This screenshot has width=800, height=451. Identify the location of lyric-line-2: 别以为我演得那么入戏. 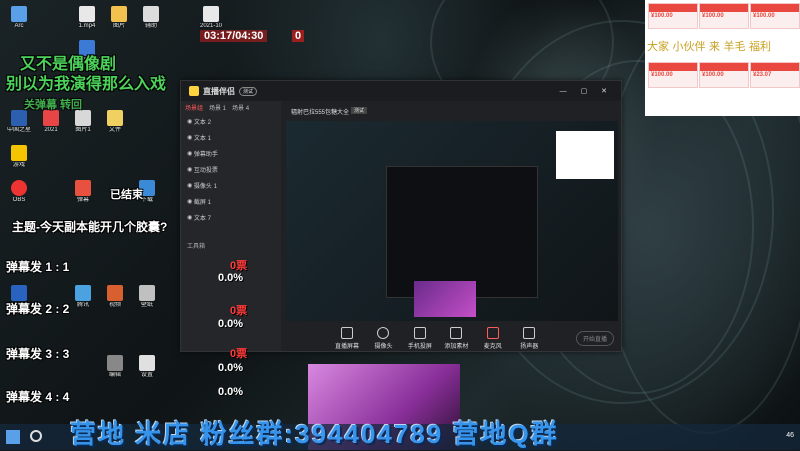
(86, 84).